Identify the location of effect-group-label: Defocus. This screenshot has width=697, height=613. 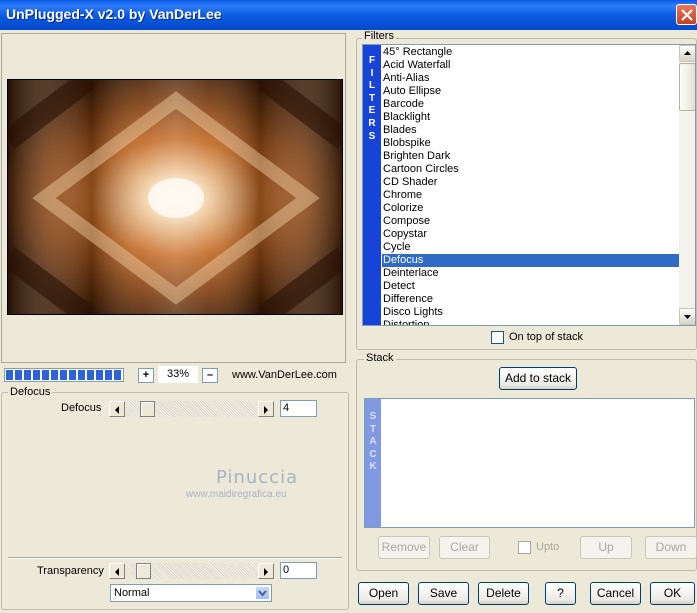
(30, 392).